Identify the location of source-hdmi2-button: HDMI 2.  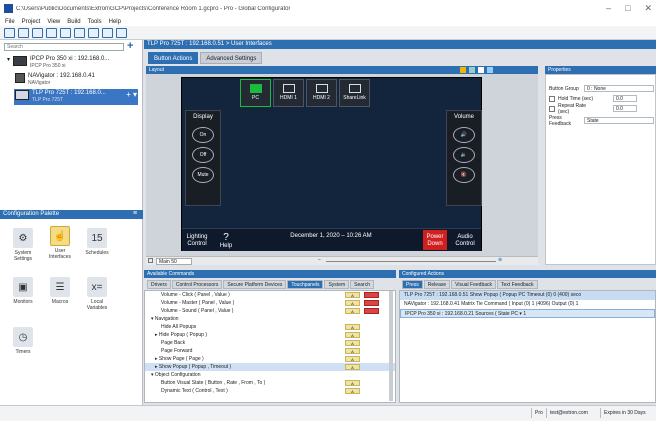
(321, 93).